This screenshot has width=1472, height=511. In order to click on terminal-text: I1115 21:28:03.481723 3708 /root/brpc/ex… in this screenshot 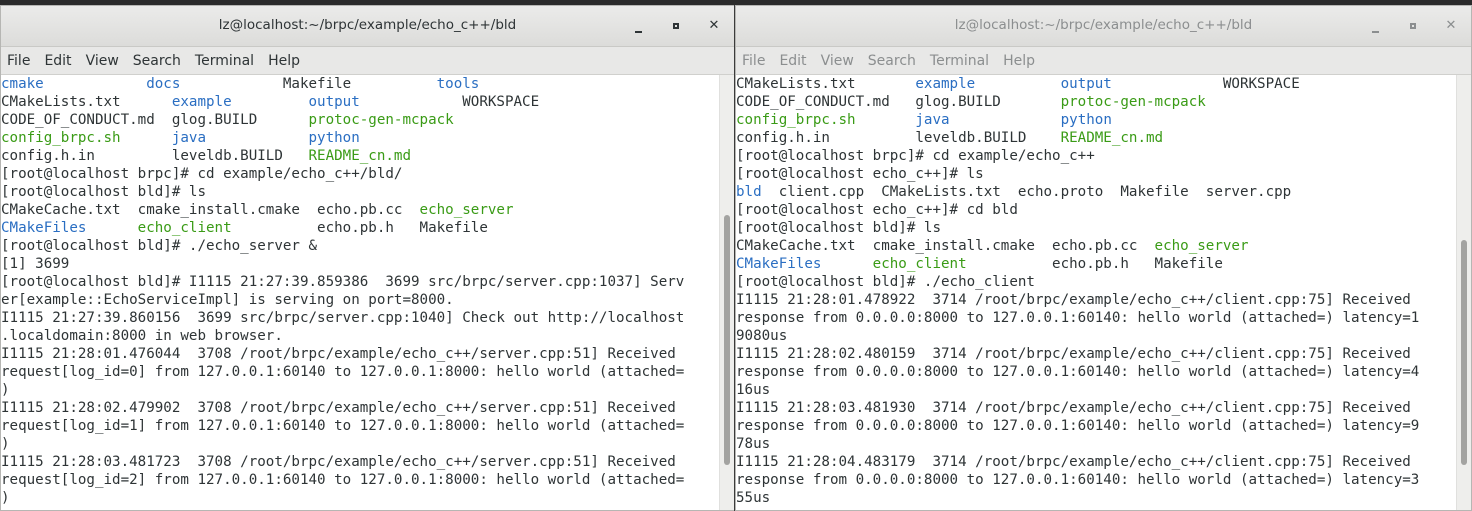, I will do `click(338, 462)`.